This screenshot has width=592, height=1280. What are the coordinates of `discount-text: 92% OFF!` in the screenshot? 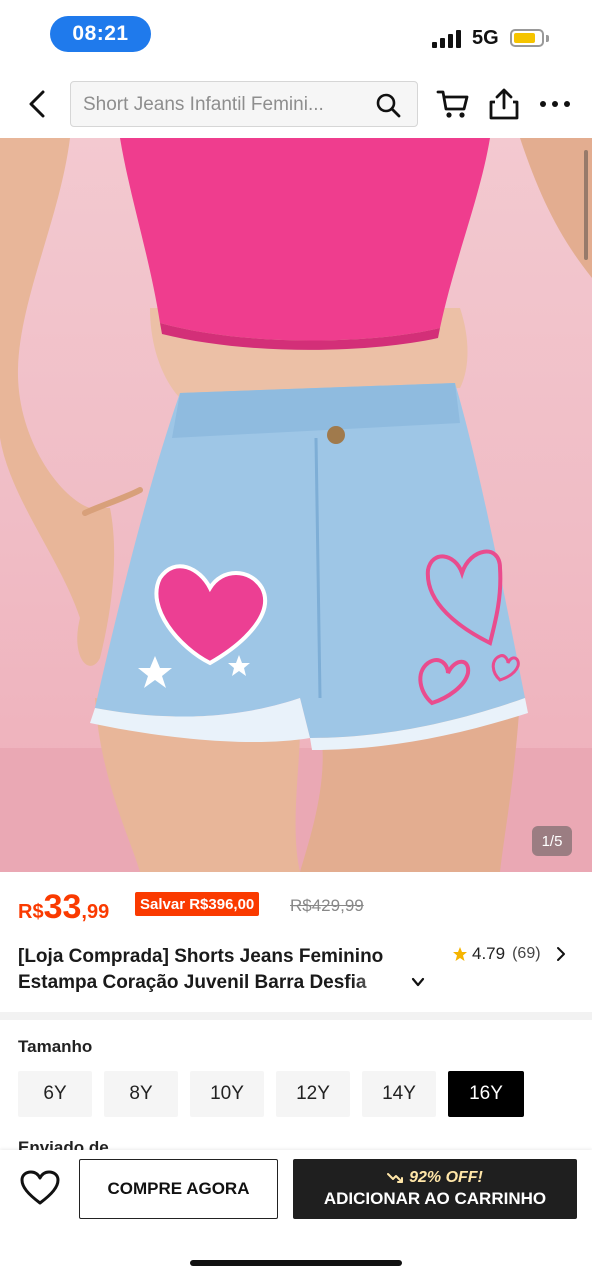 It's located at (446, 1177).